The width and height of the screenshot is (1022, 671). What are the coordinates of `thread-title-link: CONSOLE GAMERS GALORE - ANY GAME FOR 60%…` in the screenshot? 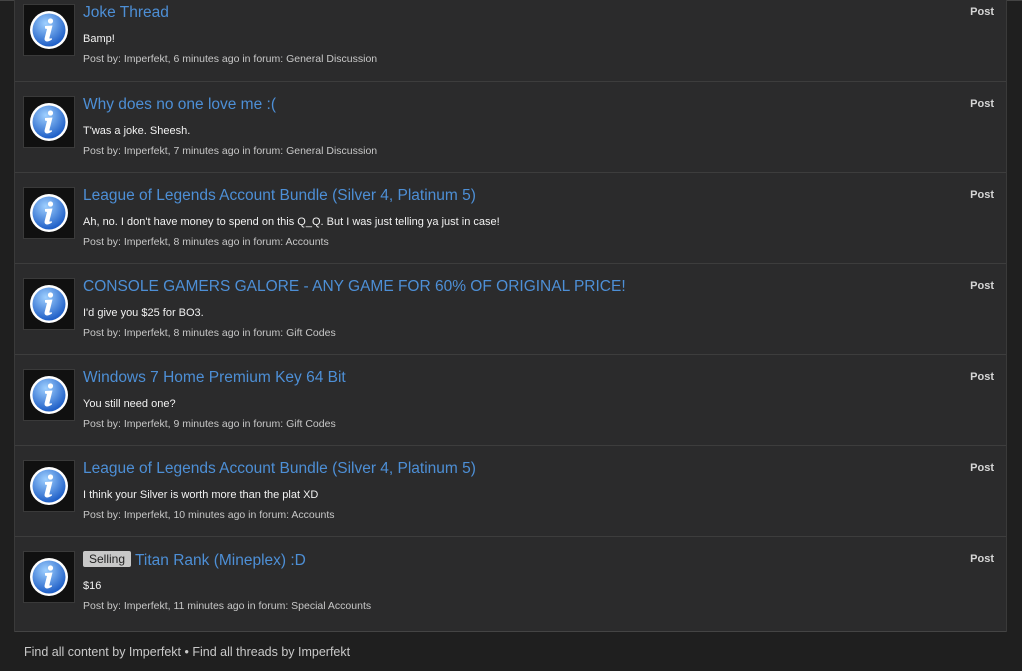 It's located at (354, 287).